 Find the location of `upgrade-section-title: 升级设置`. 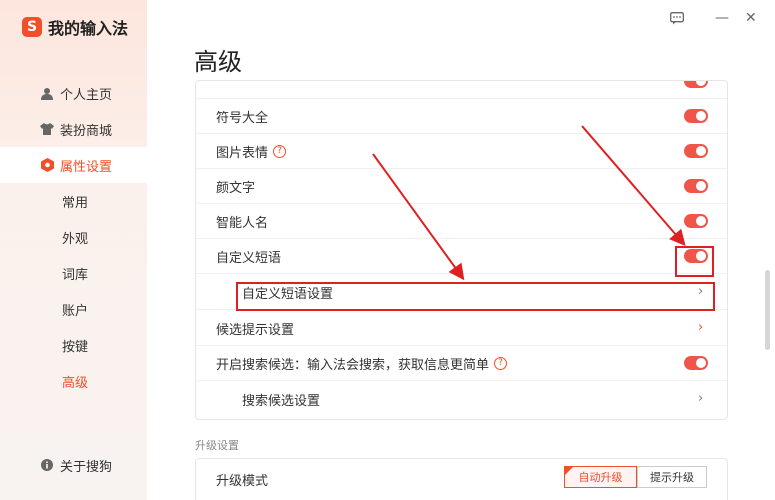

upgrade-section-title: 升级设置 is located at coordinates (217, 445).